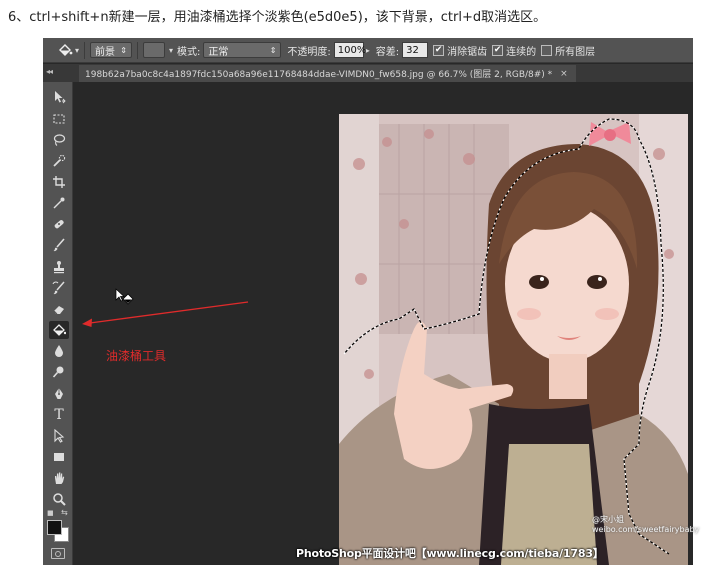  I want to click on eyedropper-icon, so click(59, 203).